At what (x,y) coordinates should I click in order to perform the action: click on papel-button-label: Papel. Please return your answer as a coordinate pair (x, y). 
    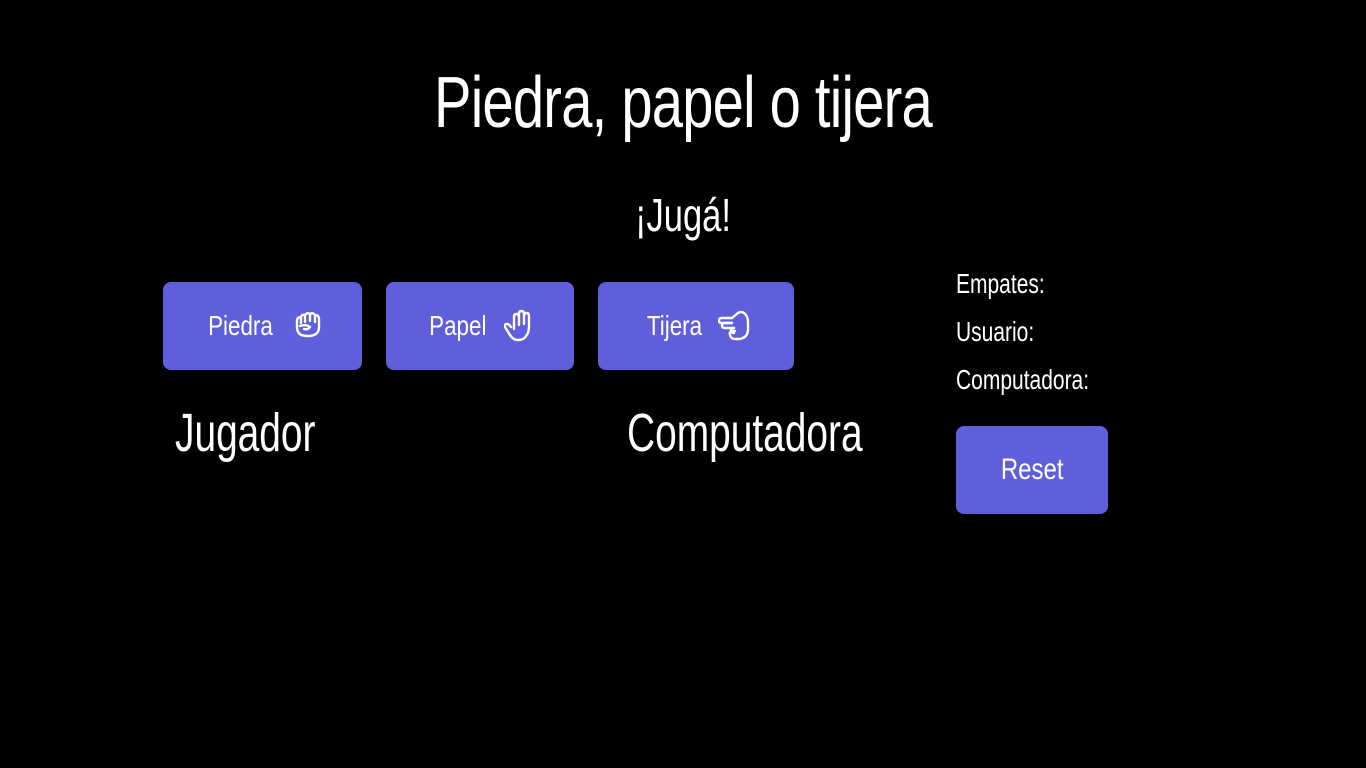
    Looking at the image, I should click on (458, 325).